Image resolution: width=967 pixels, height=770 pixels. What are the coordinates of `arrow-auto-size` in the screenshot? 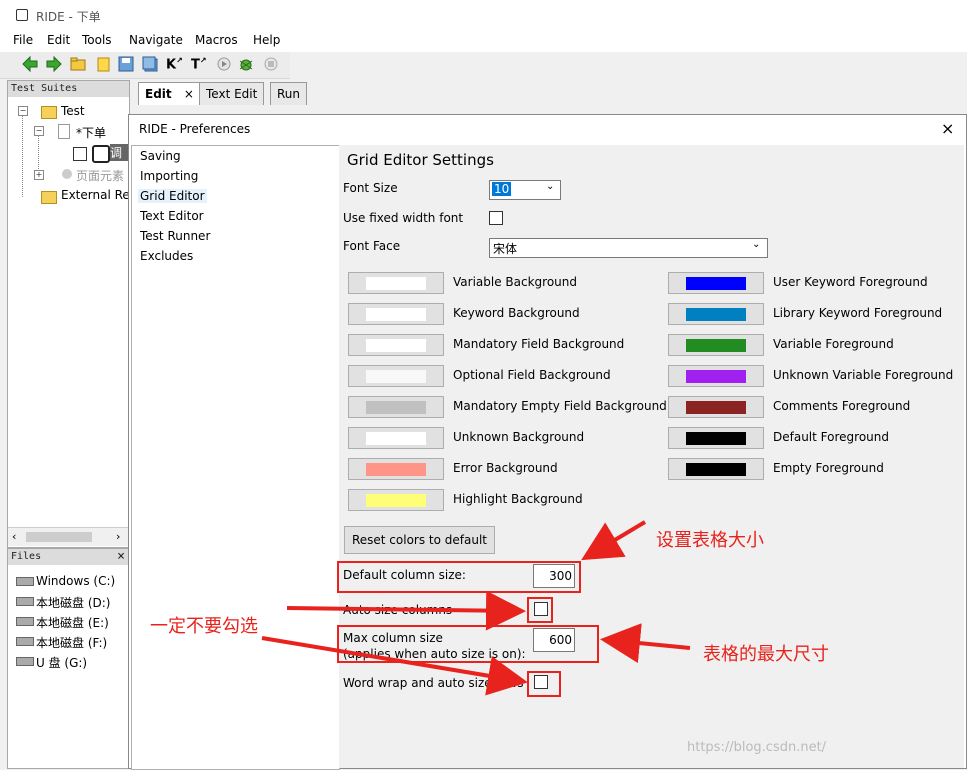 It's located at (406, 610).